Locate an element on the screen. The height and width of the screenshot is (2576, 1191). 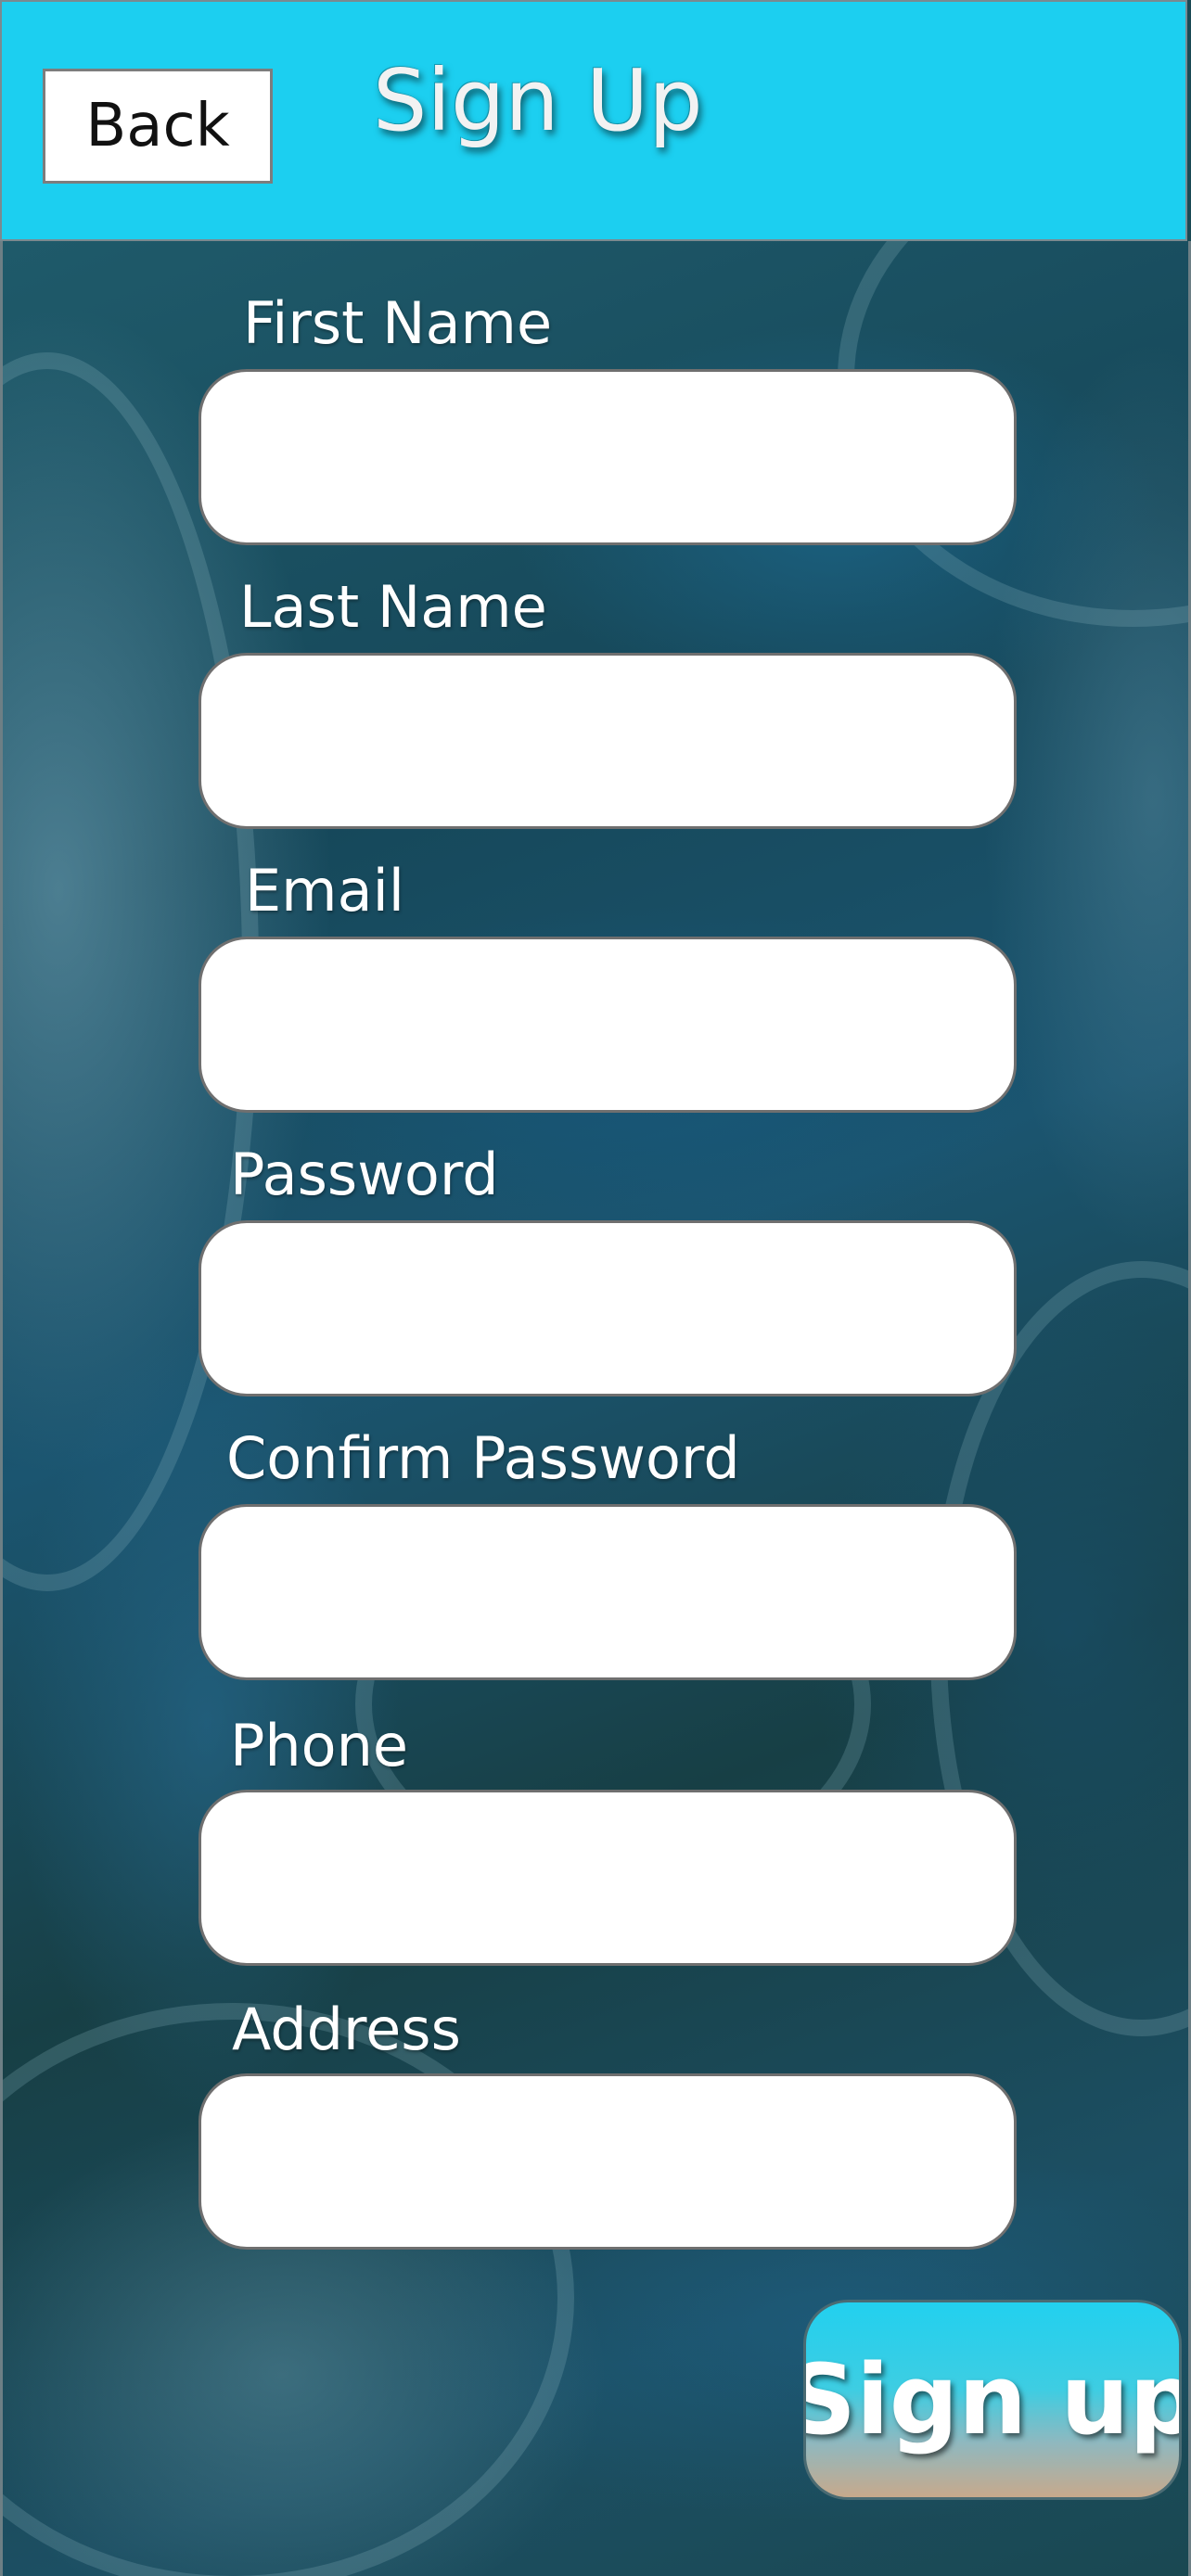
confirm-password-field is located at coordinates (607, 1592).